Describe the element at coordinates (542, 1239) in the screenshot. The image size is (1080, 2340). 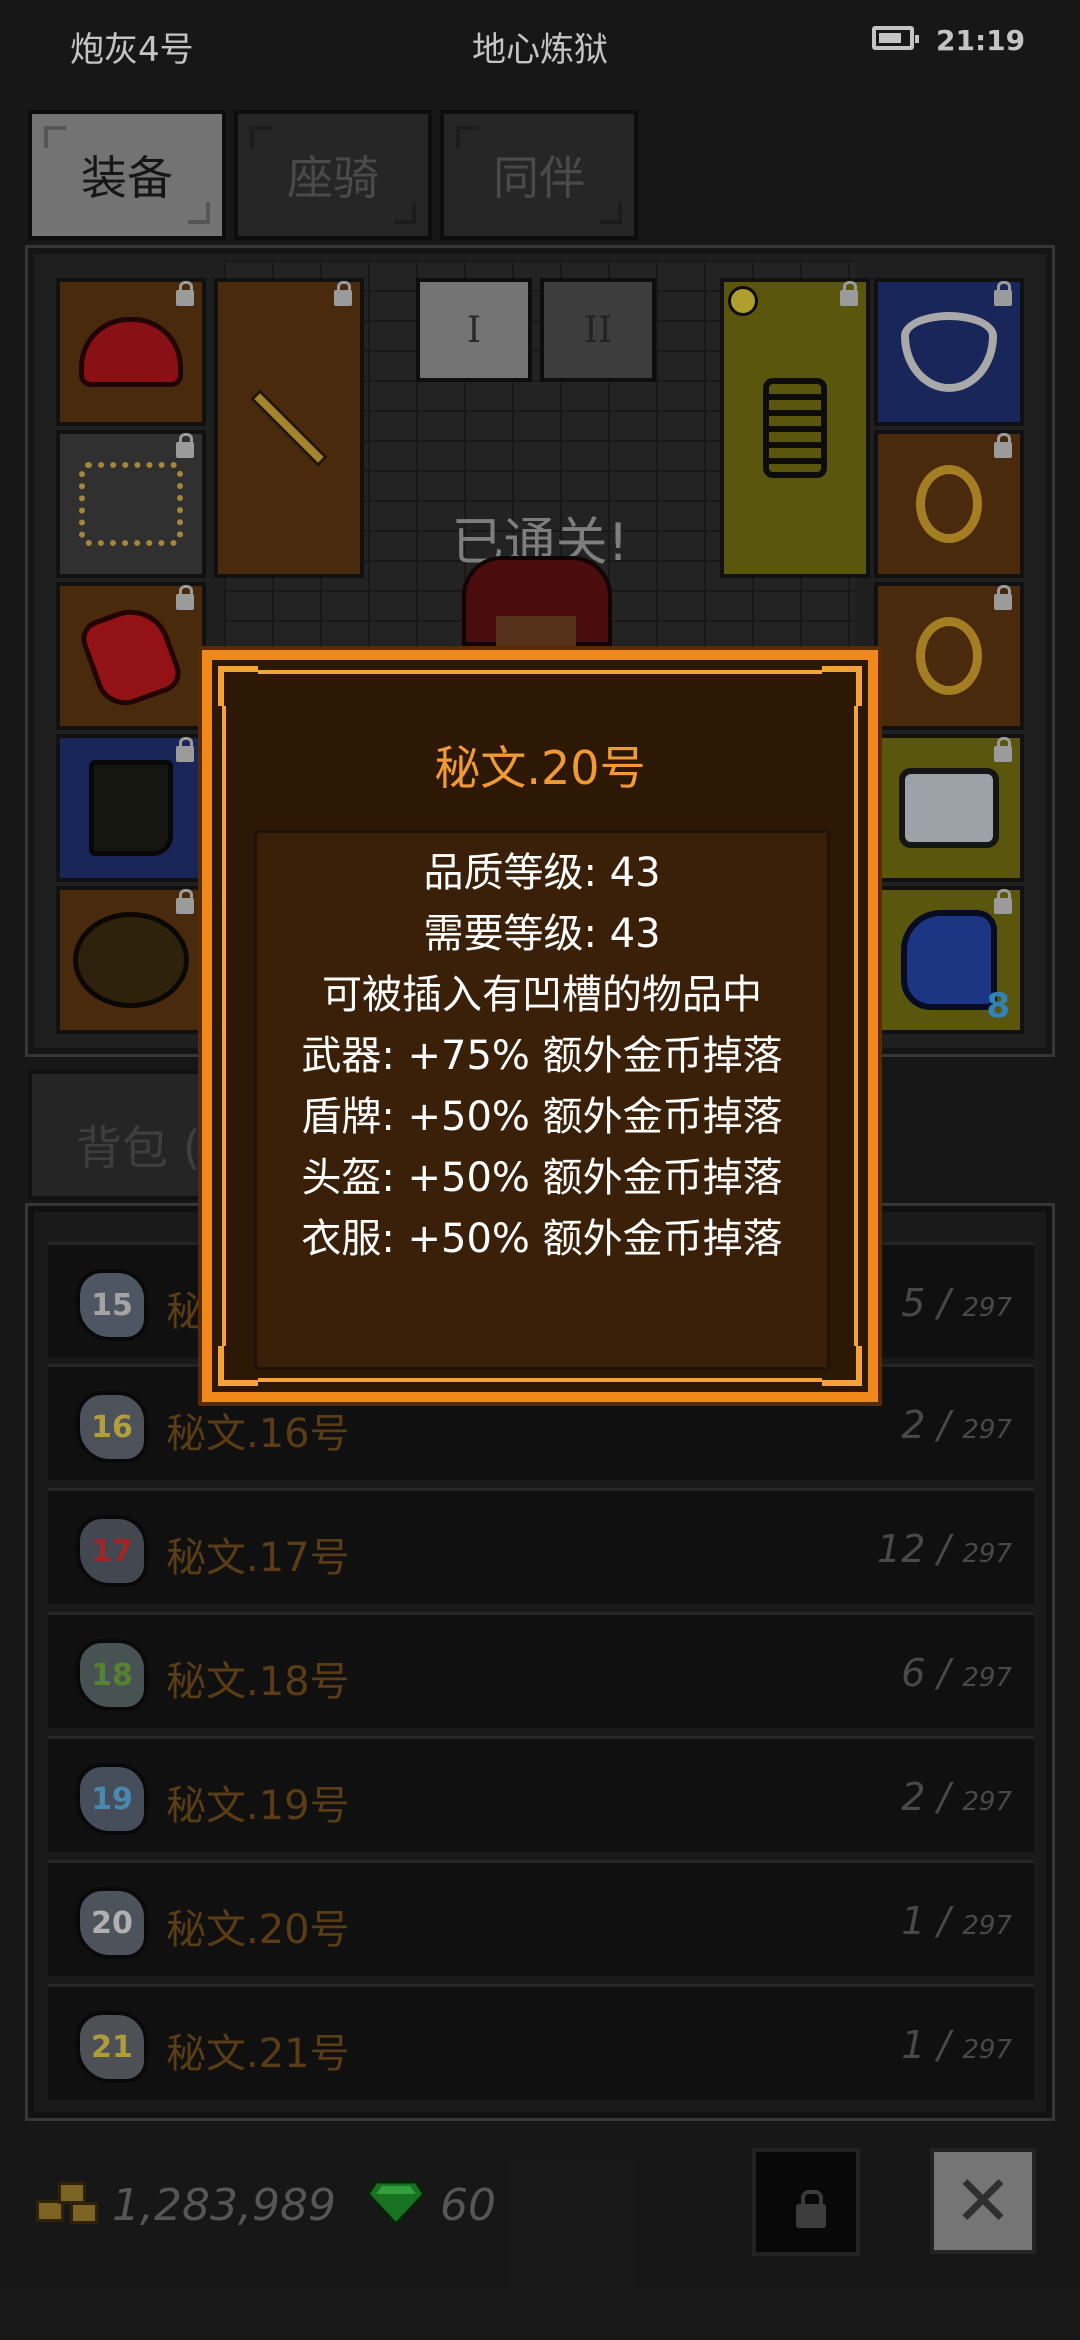
I see `stat-clothes-bonus: 衣服: +50% 额外金币掉落` at that location.